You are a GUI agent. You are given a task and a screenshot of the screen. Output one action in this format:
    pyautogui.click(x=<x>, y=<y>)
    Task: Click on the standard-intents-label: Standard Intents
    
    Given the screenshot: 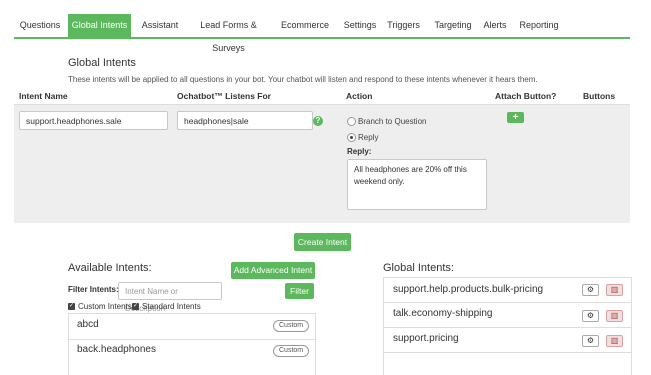 What is the action you would take?
    pyautogui.click(x=171, y=306)
    